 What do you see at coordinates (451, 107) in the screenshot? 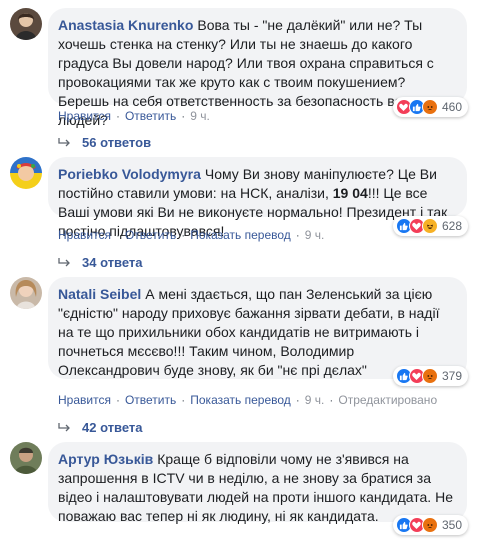
I see `reaction-count: 460` at bounding box center [451, 107].